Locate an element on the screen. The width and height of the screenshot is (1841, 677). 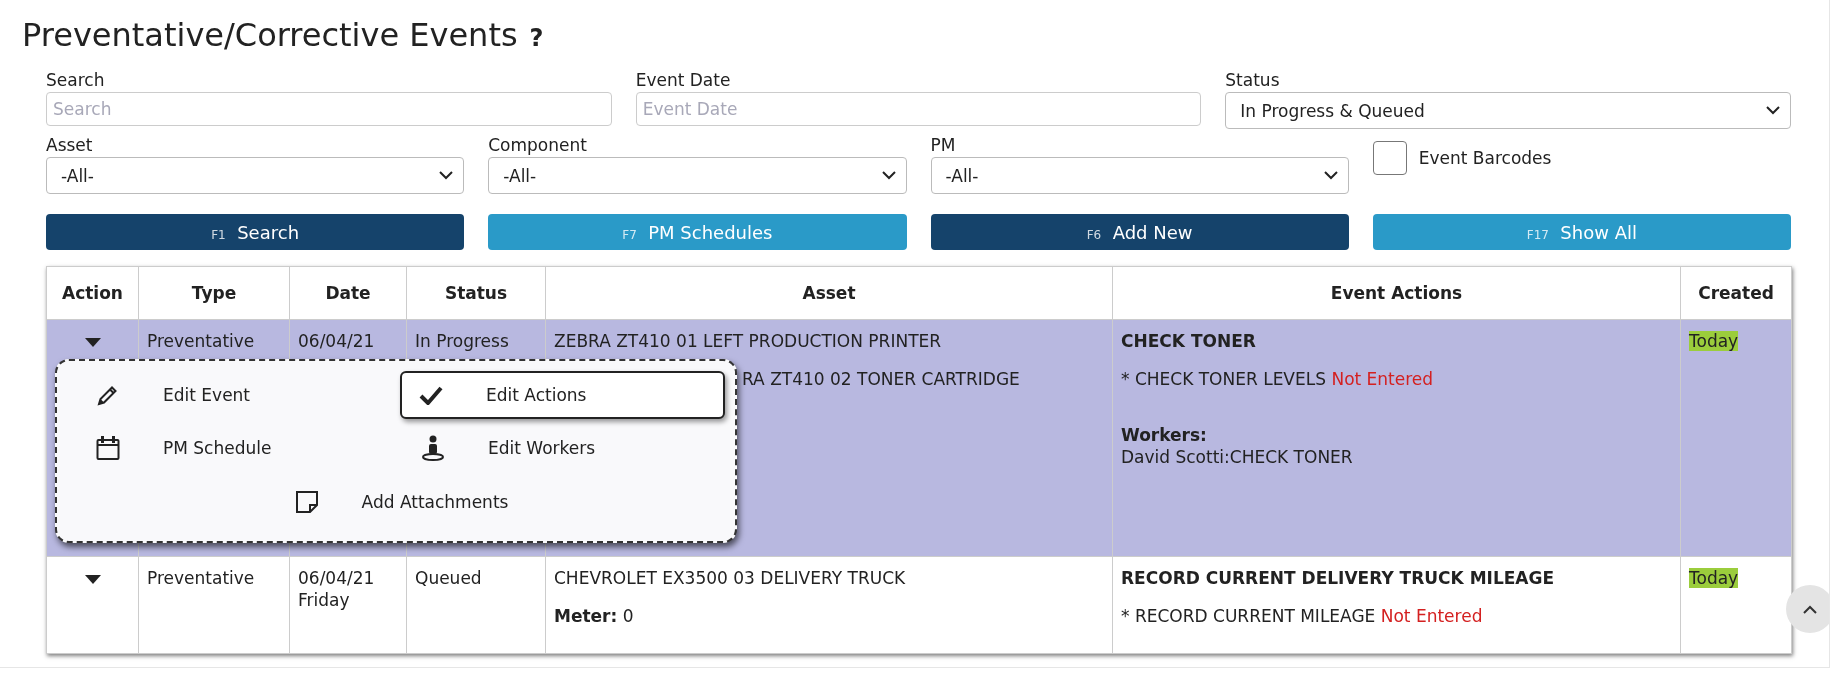
asset-name: CHEVROLET EX3500 03 DELIVERY TRUCK is located at coordinates (730, 578).